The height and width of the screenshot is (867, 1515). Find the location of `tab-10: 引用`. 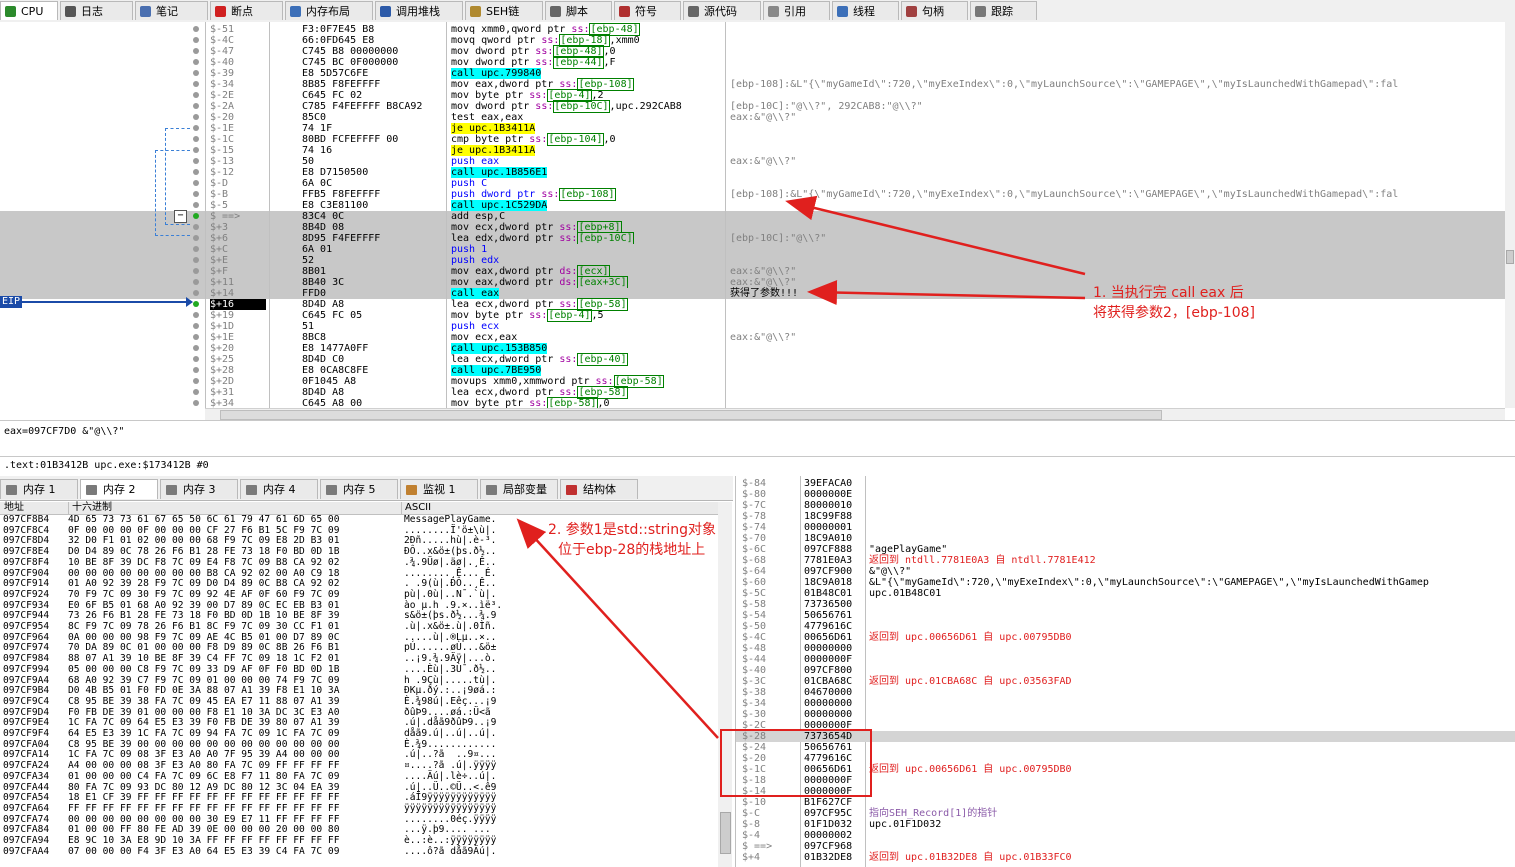

tab-10: 引用 is located at coordinates (796, 10).